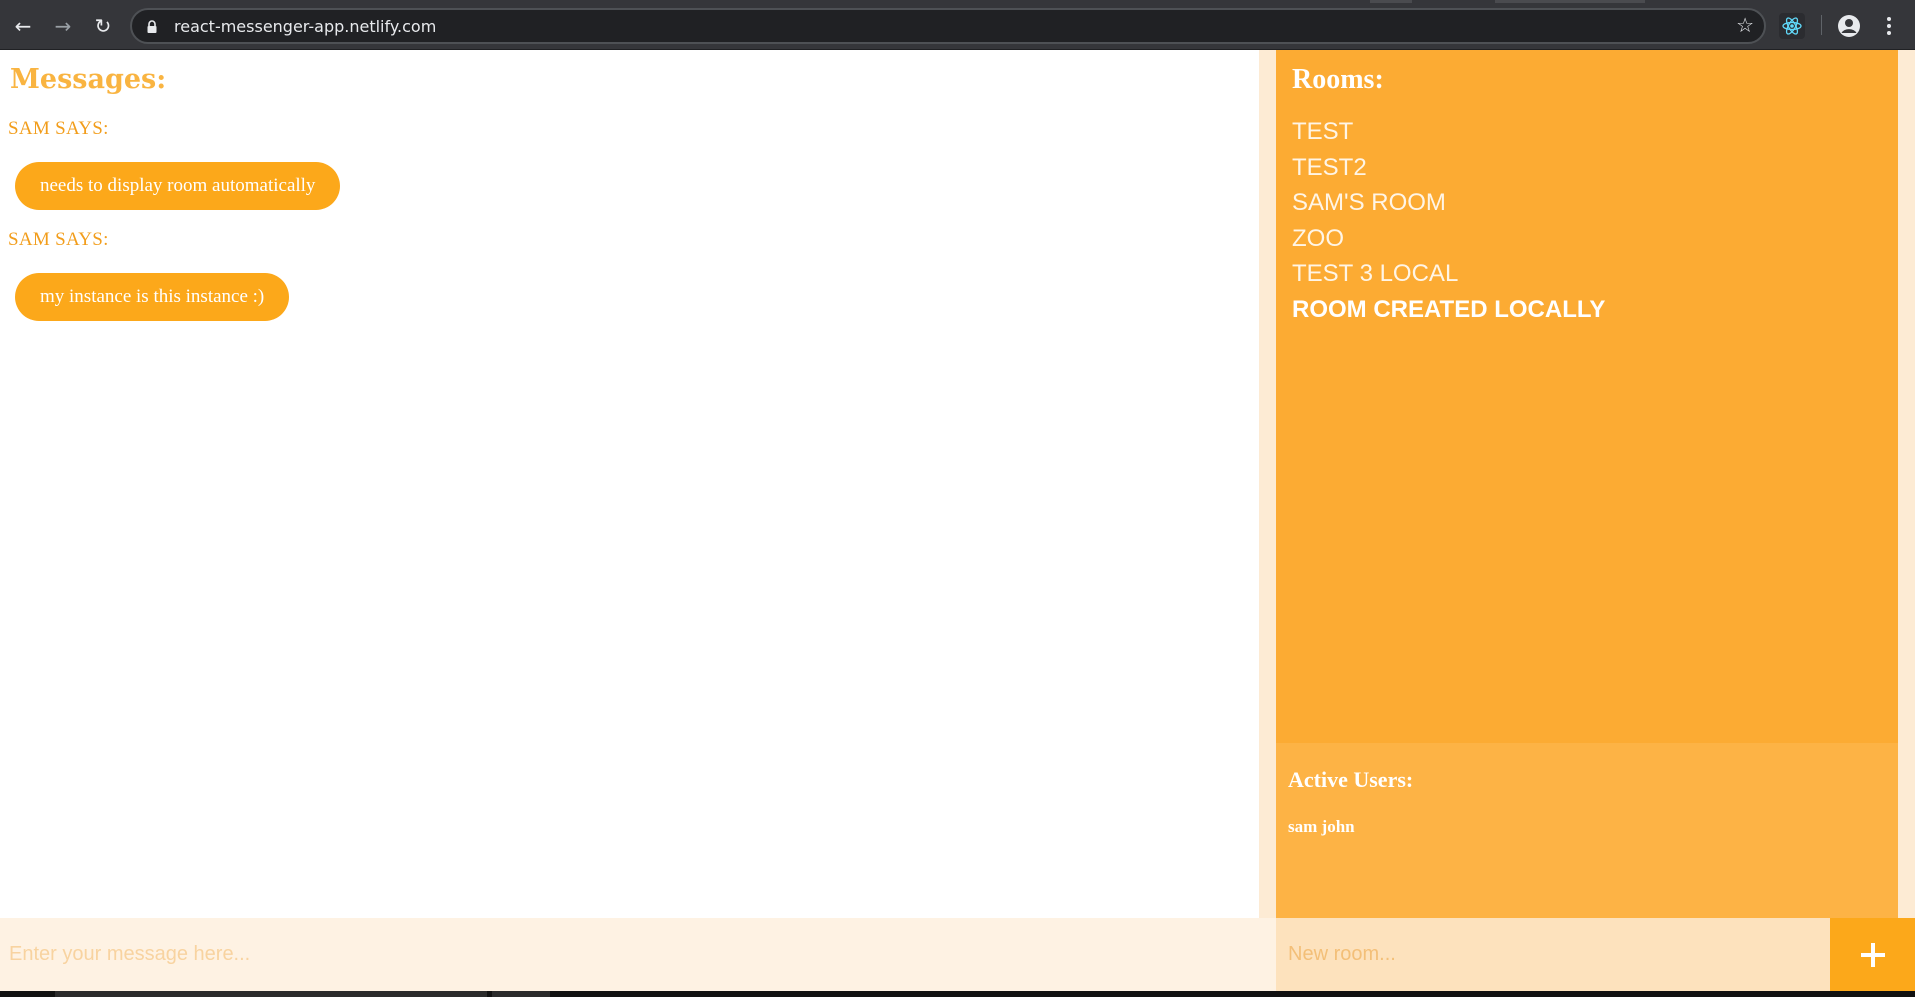 This screenshot has height=997, width=1915. Describe the element at coordinates (1448, 310) in the screenshot. I see `room-item-room-created-locally: ROOM CREATED LOCALLY` at that location.